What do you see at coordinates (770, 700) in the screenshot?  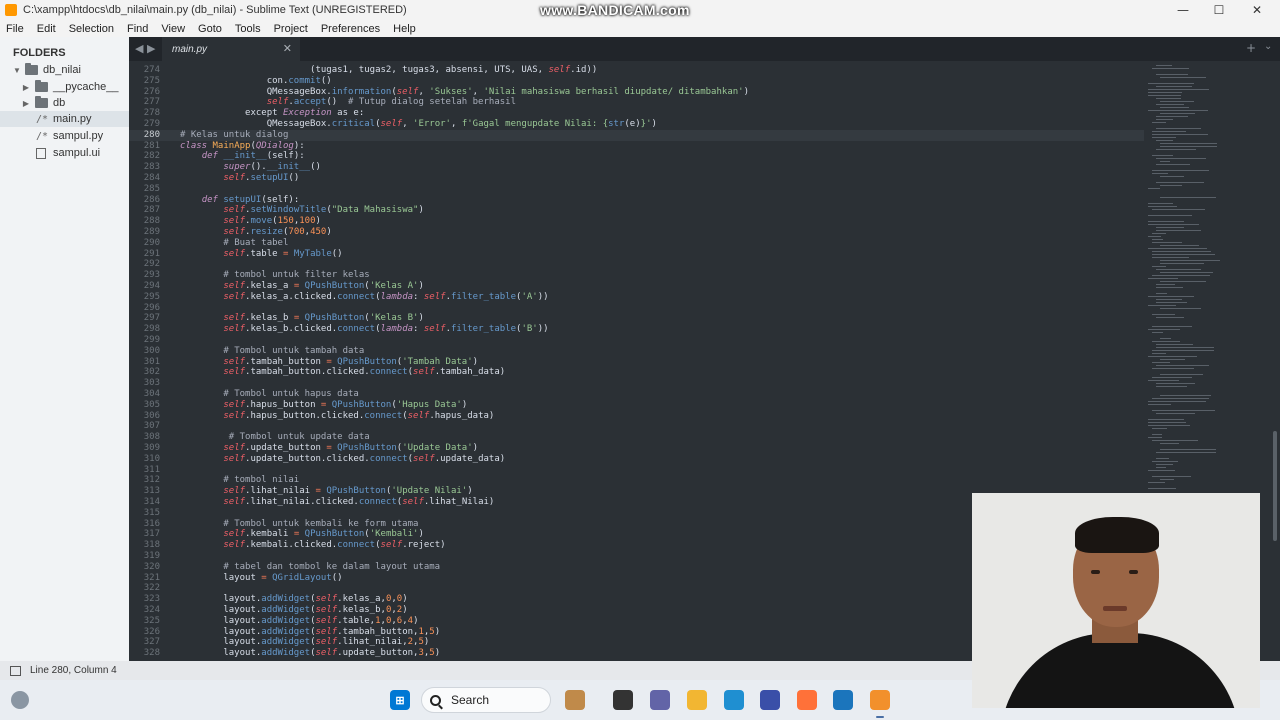 I see `vs-code-icon` at bounding box center [770, 700].